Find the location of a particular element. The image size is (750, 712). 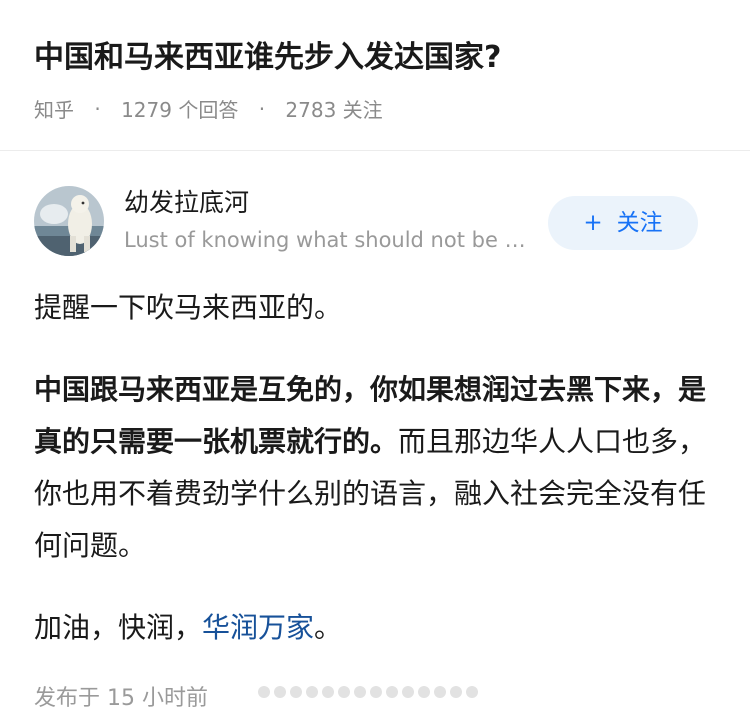

follow-button: + 关注 is located at coordinates (623, 223).